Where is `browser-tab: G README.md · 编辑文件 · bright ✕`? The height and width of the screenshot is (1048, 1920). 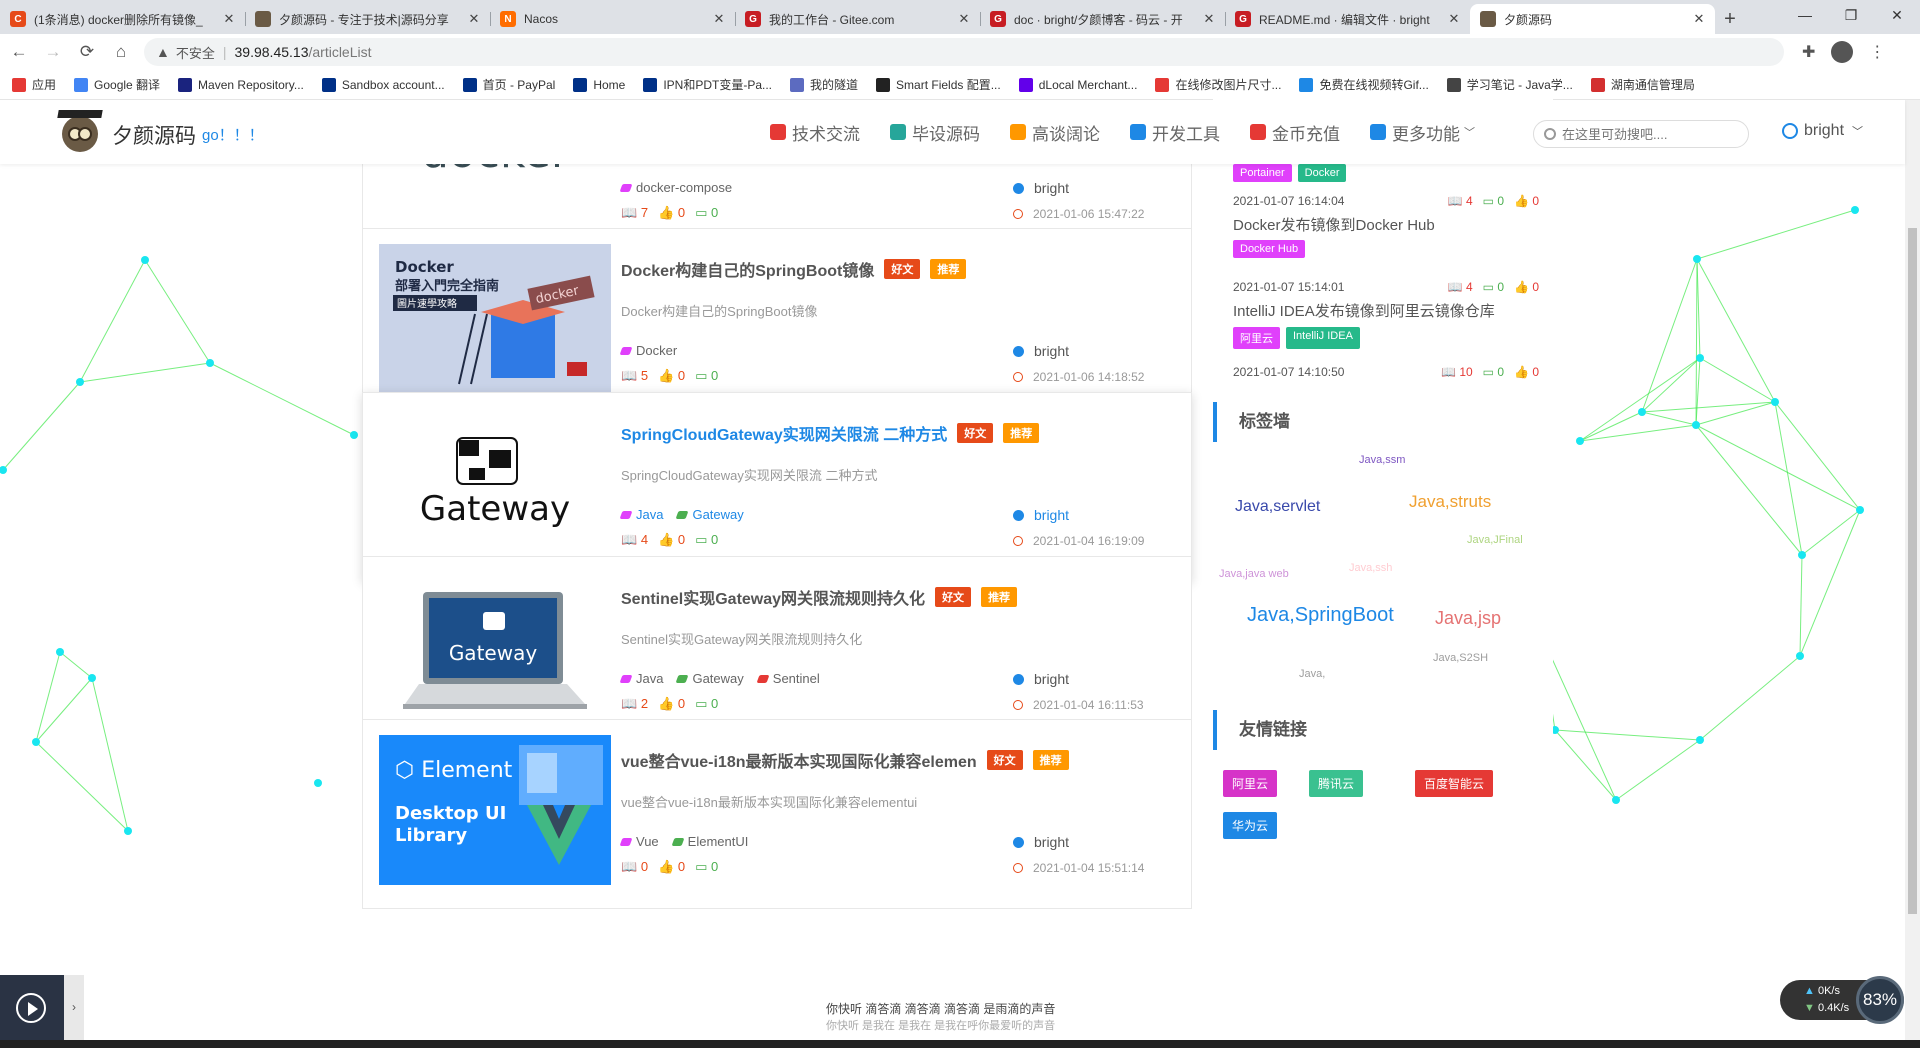
browser-tab: G README.md · 编辑文件 · bright ✕ is located at coordinates (1347, 19).